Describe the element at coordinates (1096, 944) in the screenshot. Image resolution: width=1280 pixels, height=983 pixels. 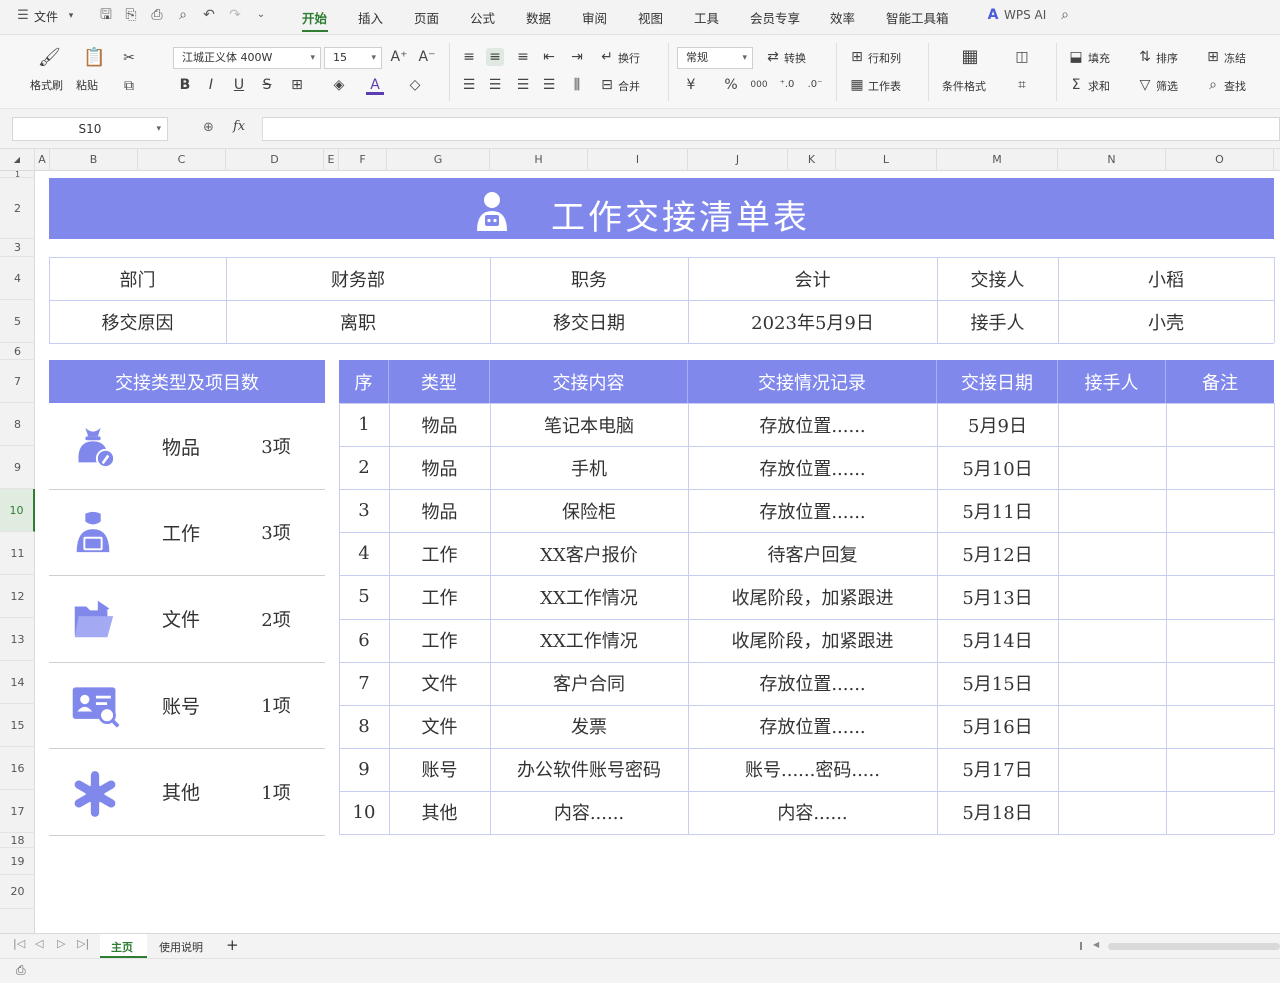
I see `scroll-left-icon: ◀` at that location.